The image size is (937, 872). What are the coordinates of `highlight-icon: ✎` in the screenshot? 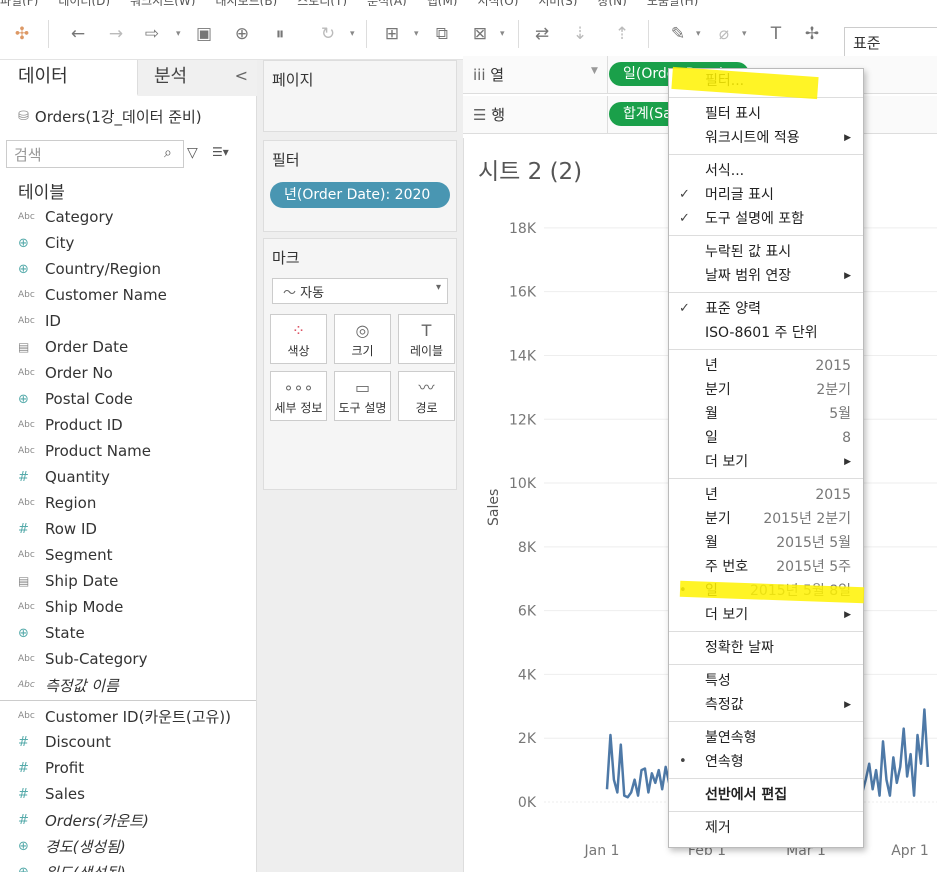 It's located at (678, 34).